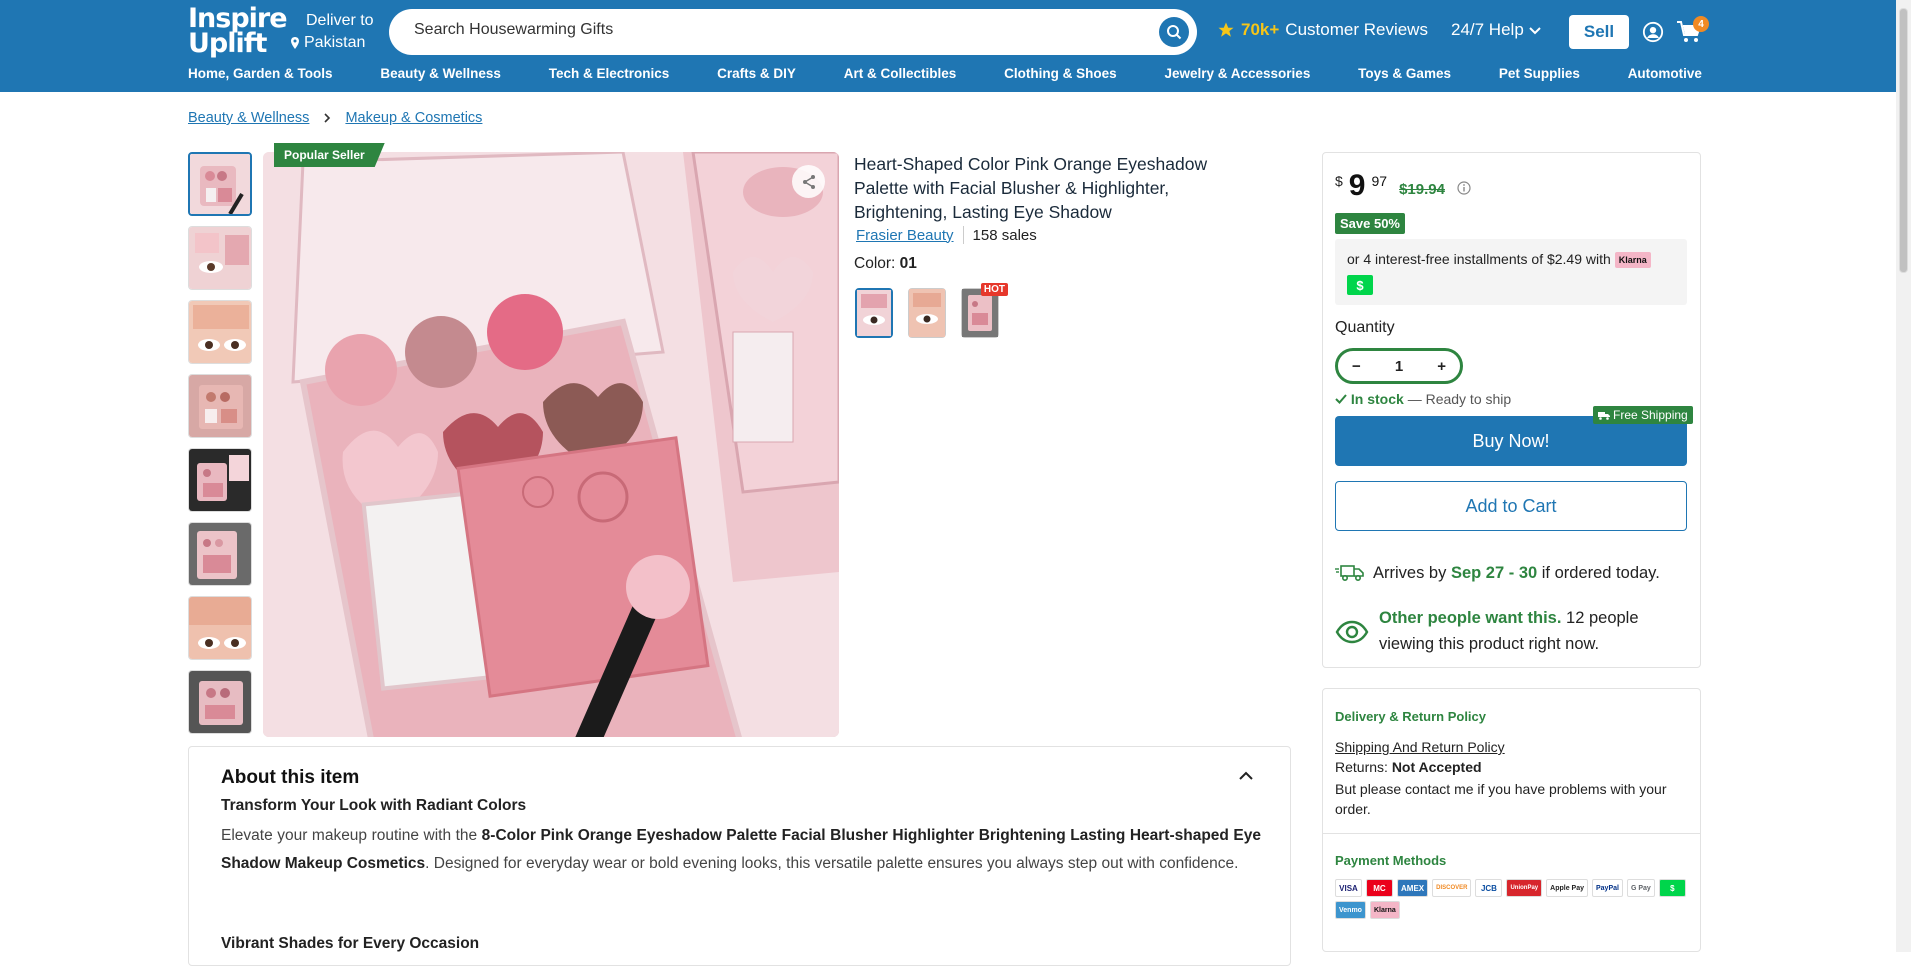  Describe the element at coordinates (1511, 506) in the screenshot. I see `add-to-cart-button: Add to Cart` at that location.